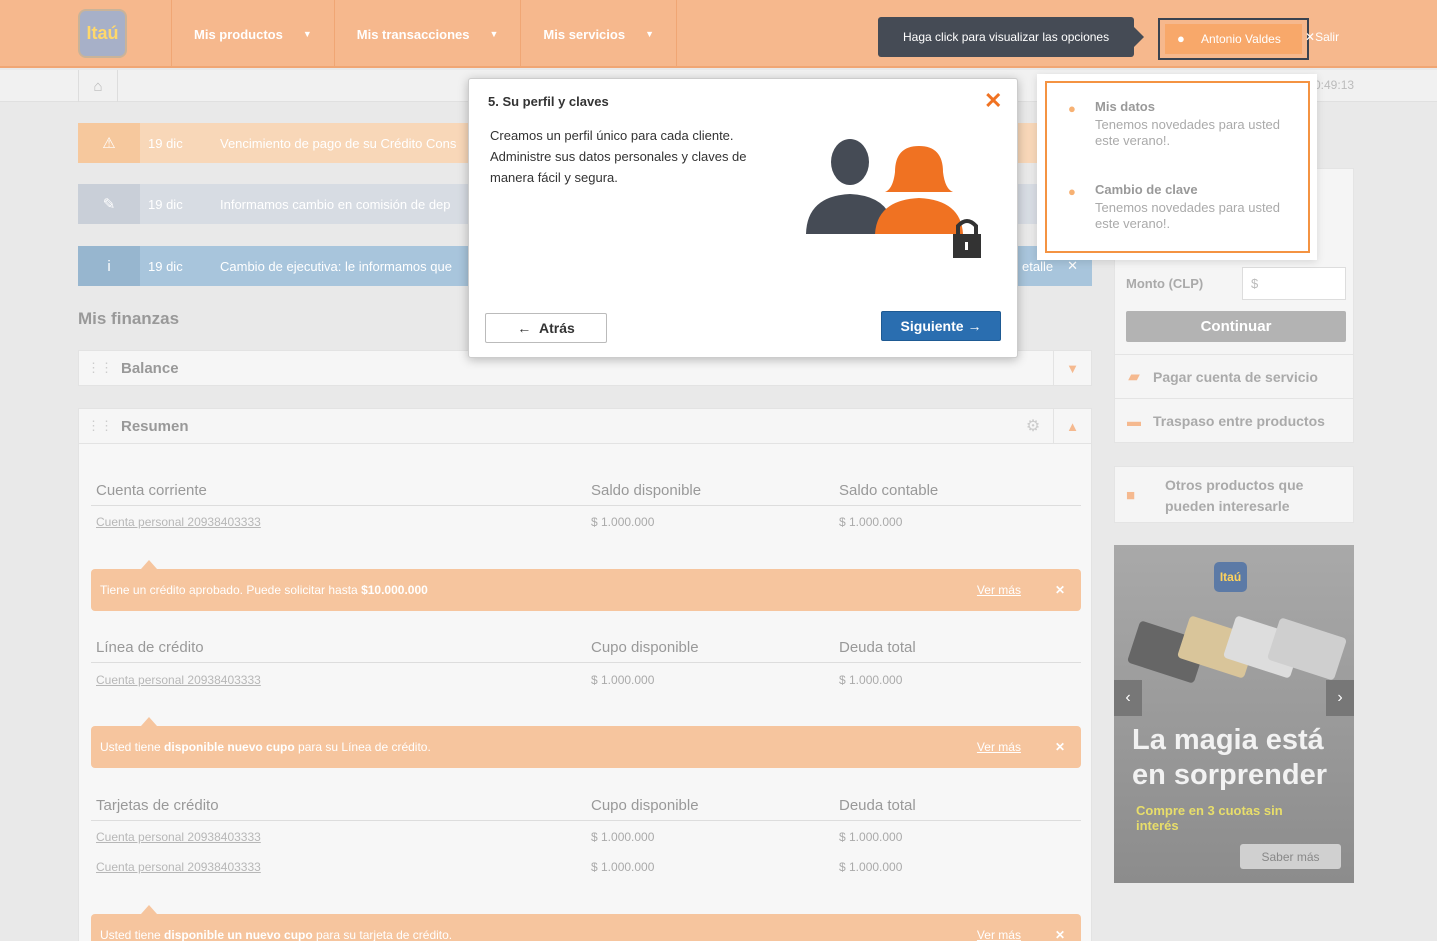 The width and height of the screenshot is (1437, 941). I want to click on logout-label: Salir, so click(1327, 37).